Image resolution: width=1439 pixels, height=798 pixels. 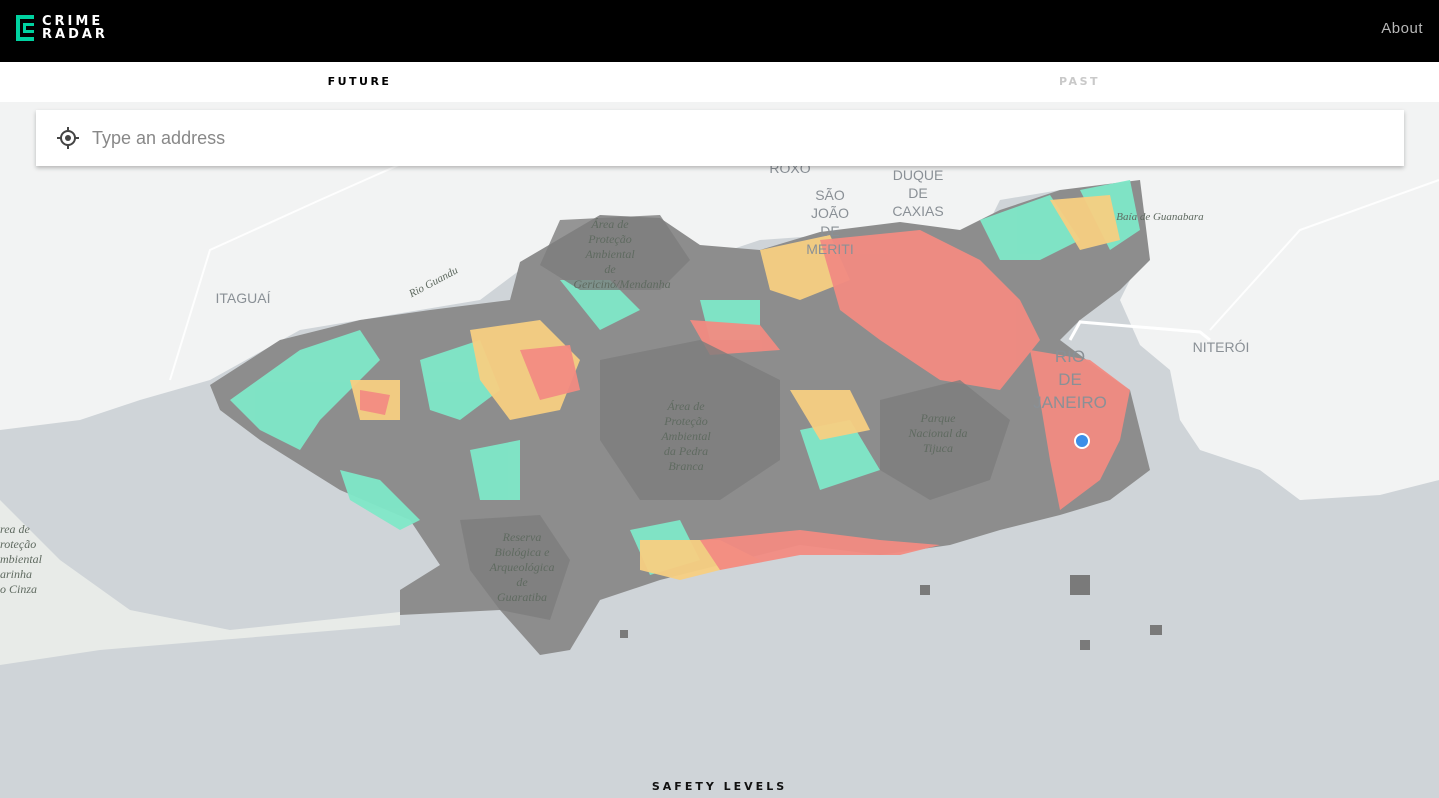 I want to click on map-label-pedra-1: Área de, so click(x=685, y=406).